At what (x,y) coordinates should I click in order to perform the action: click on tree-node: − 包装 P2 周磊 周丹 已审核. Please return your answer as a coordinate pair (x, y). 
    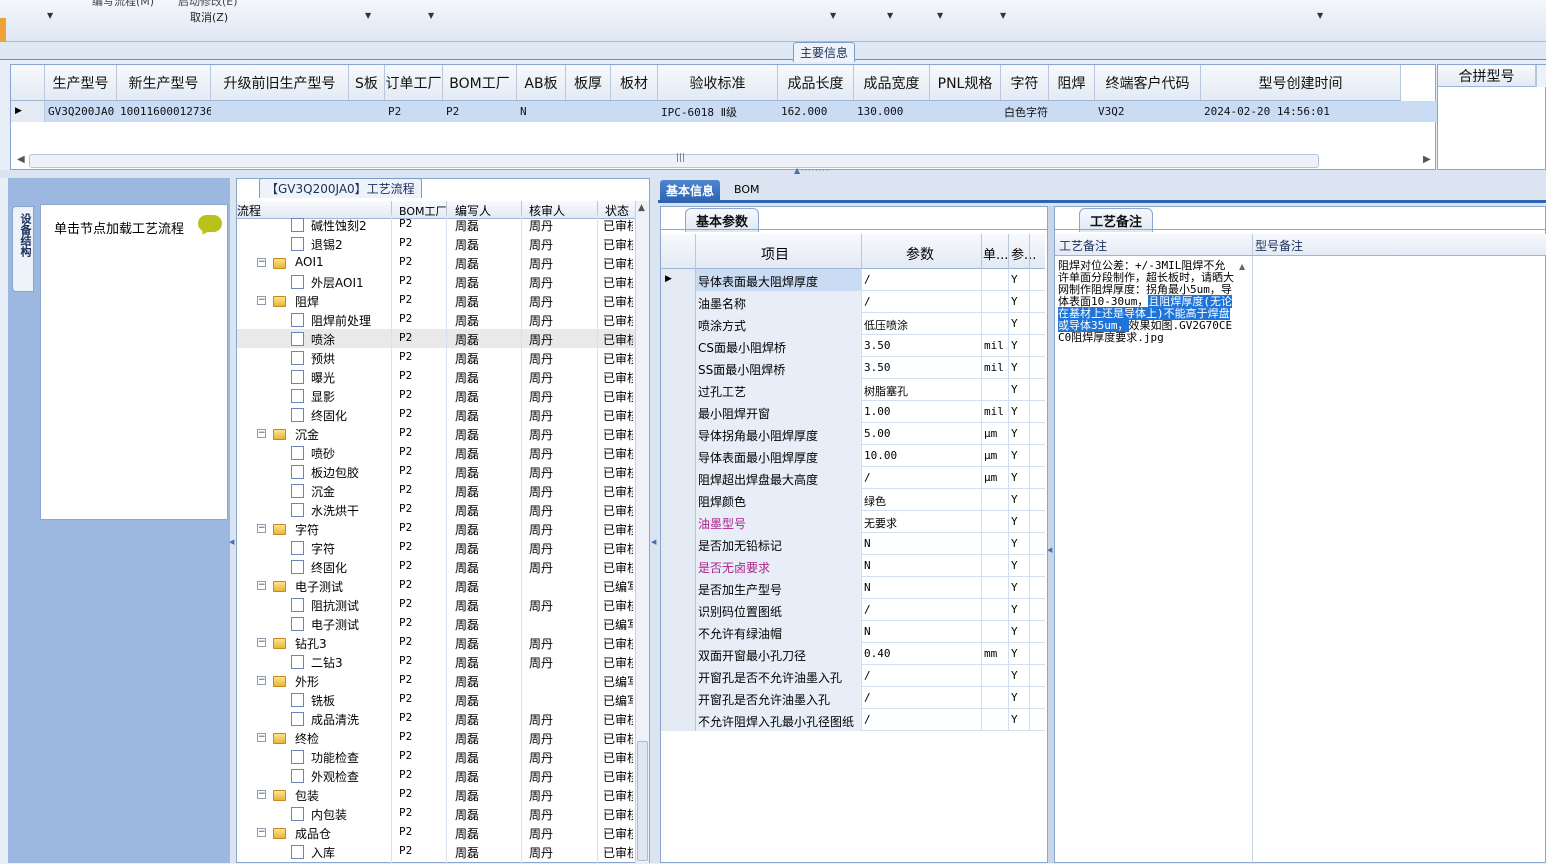
    Looking at the image, I should click on (438, 794).